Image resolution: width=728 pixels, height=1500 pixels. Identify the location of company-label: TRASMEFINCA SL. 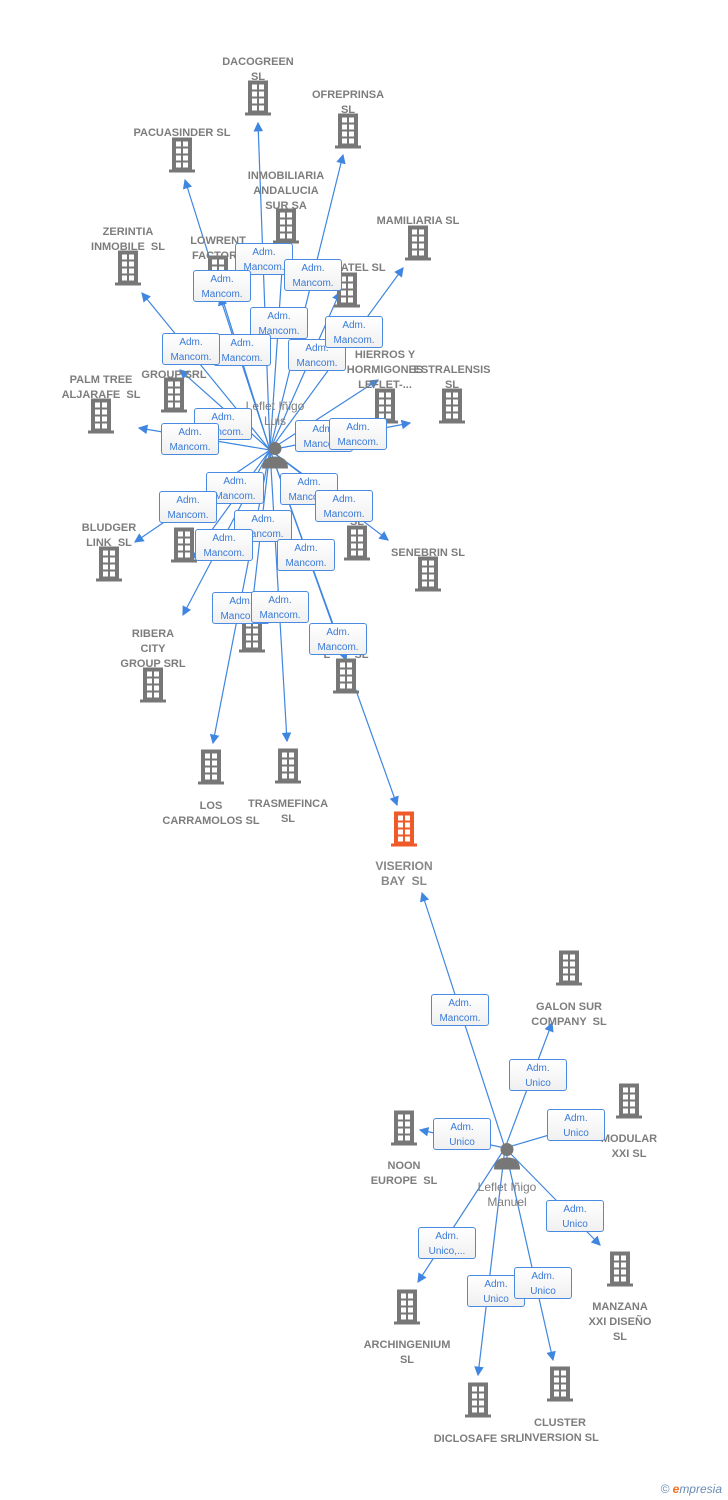
(288, 812).